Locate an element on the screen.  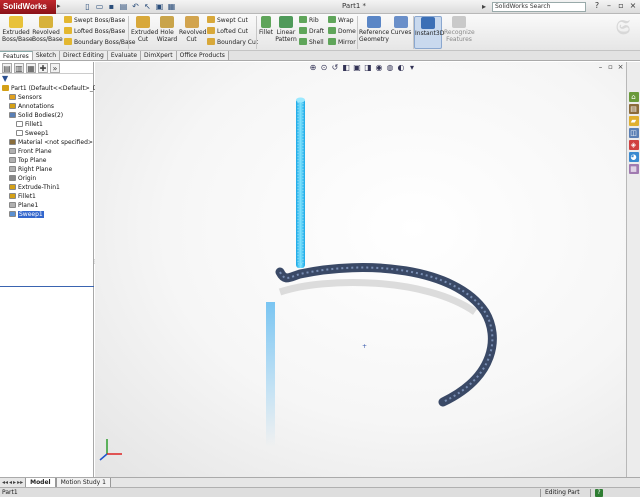
mirror-button: Mirror is located at coordinates (342, 42).